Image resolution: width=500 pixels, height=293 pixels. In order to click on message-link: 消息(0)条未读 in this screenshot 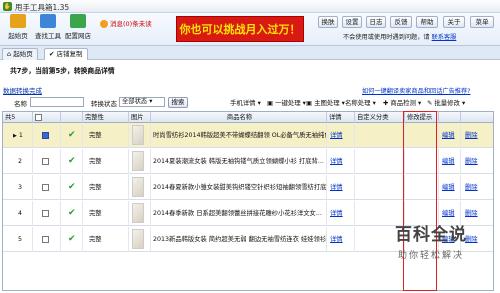, I will do `click(126, 23)`.